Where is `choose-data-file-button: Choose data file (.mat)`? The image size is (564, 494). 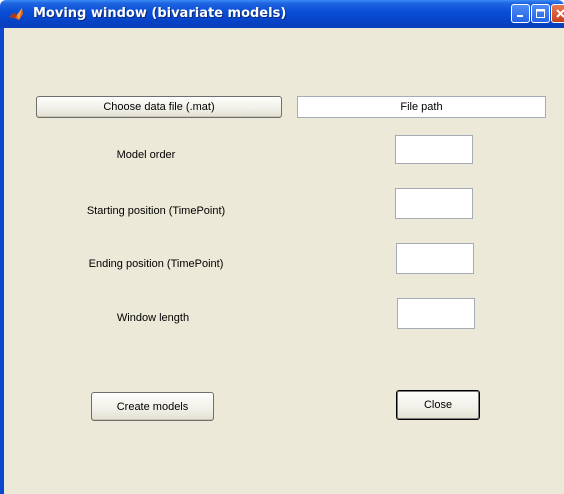
choose-data-file-button: Choose data file (.mat) is located at coordinates (159, 107).